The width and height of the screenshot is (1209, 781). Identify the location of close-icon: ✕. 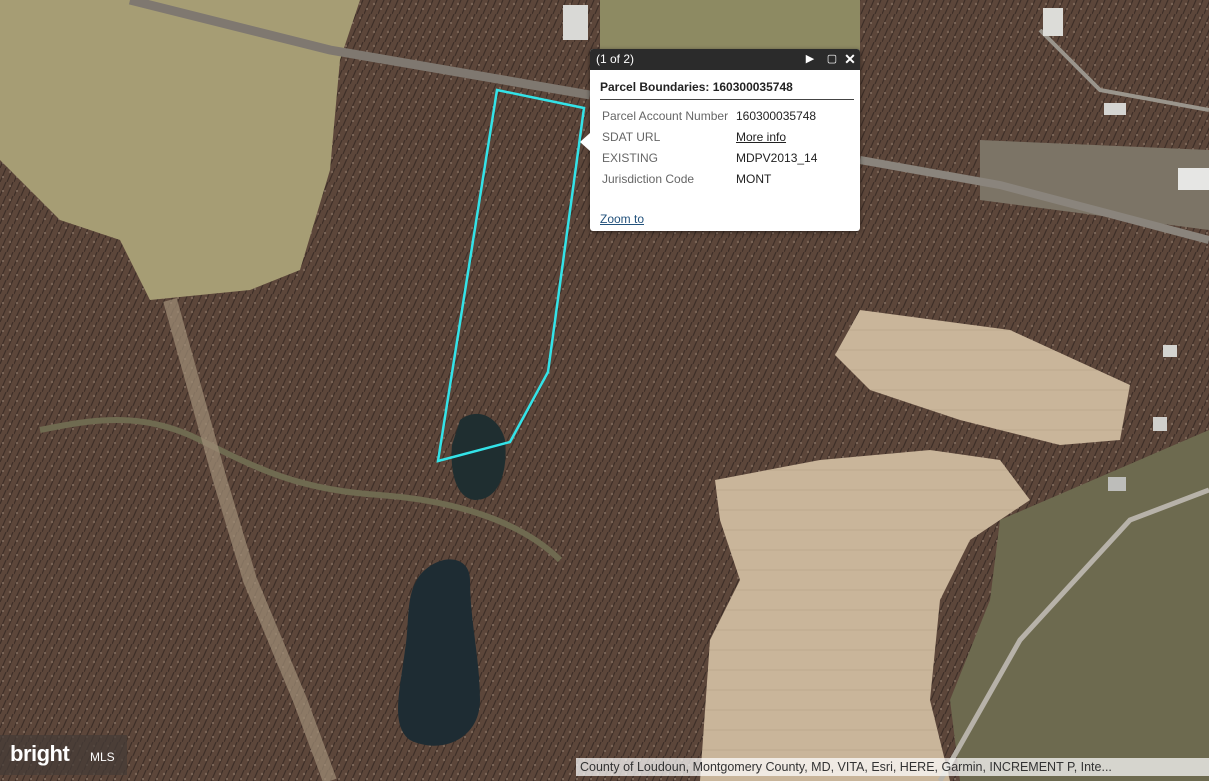
(850, 59).